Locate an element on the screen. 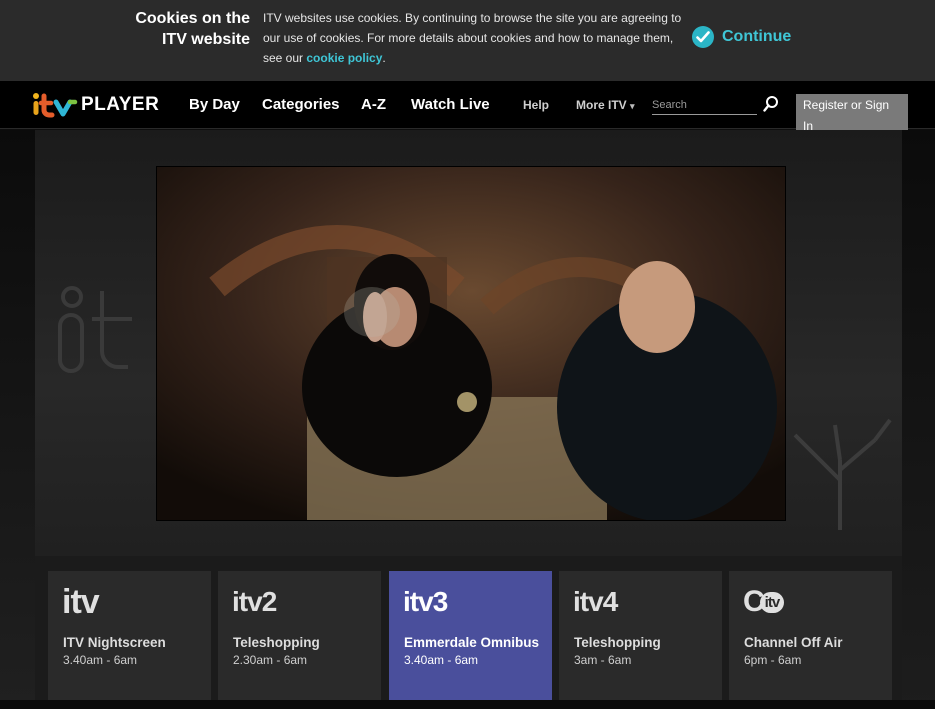 The height and width of the screenshot is (709, 935). channel-card-itv: itv ITV Nightscreen 3.40am - 6am is located at coordinates (129, 636).